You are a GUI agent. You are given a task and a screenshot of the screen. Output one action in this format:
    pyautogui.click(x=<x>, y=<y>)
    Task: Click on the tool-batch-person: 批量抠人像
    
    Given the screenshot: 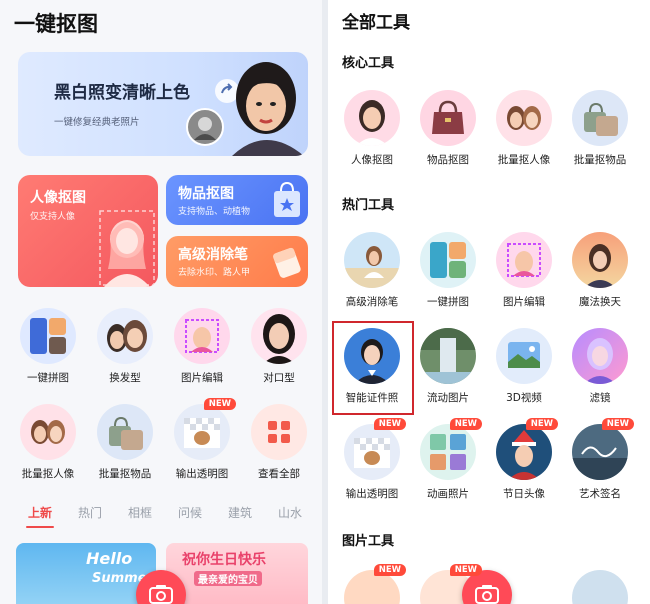 What is the action you would take?
    pyautogui.click(x=48, y=442)
    